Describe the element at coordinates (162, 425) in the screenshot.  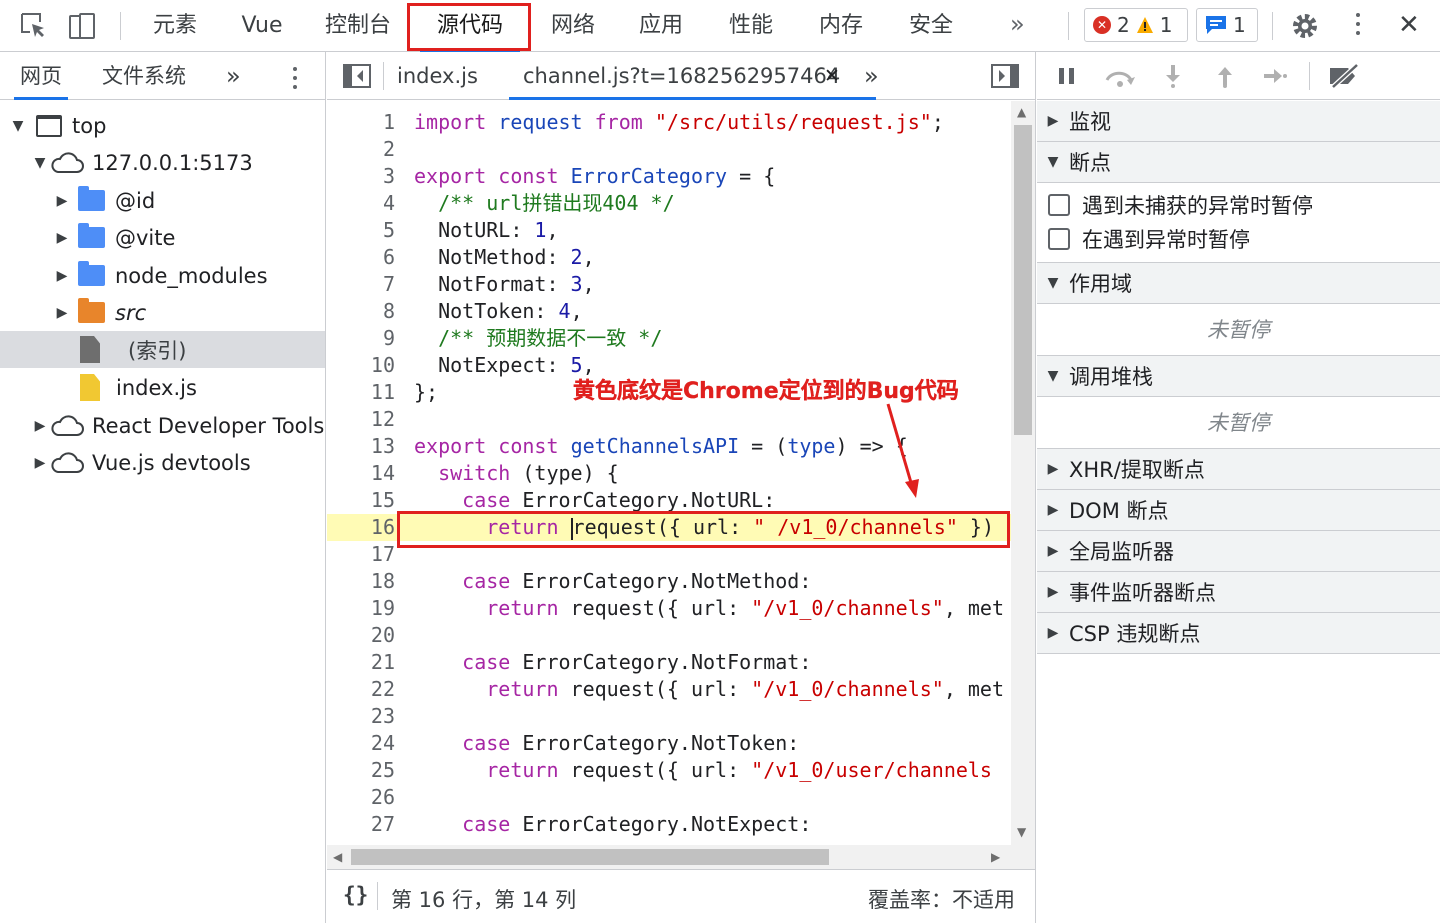
I see `tree-item-react-devtools: ▶ React Developer Tools` at that location.